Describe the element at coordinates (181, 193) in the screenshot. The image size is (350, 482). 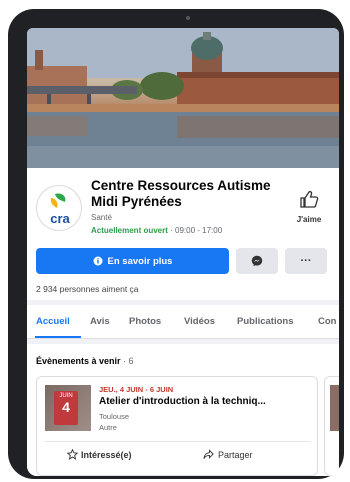
I see `page-title: Centre Ressources Autisme Midi Pyrénées` at that location.